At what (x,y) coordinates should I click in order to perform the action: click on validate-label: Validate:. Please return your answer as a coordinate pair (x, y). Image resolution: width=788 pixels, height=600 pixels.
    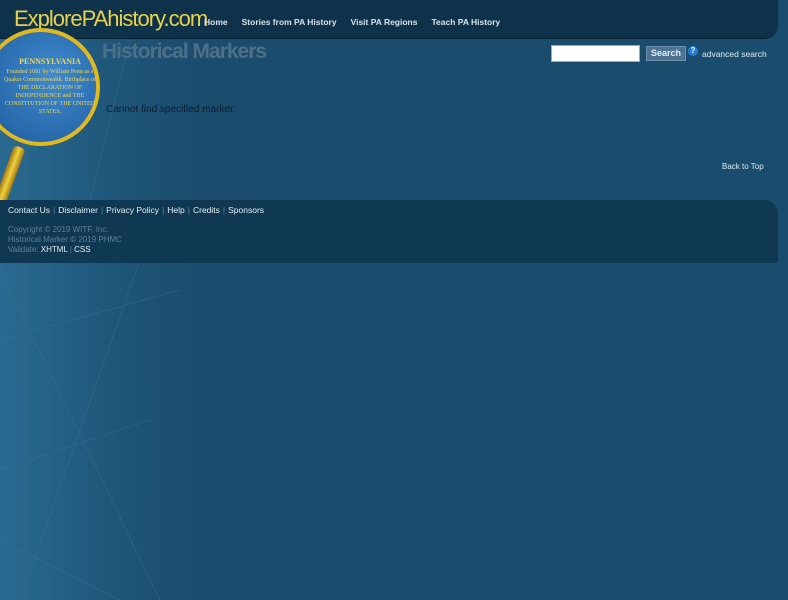
    Looking at the image, I should click on (23, 249).